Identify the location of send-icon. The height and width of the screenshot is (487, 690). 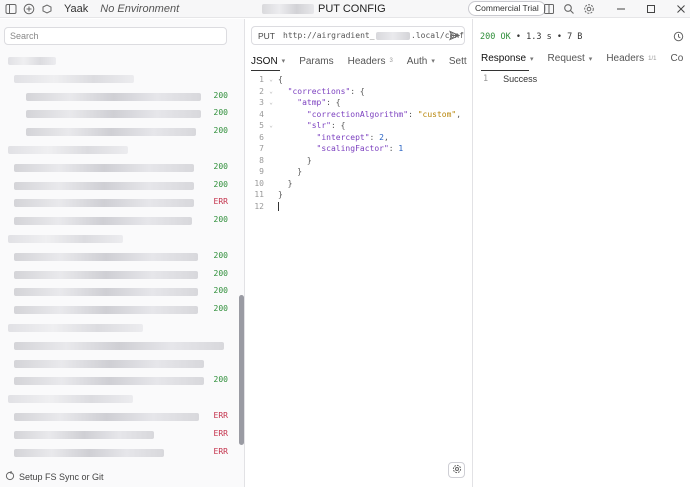
(455, 36).